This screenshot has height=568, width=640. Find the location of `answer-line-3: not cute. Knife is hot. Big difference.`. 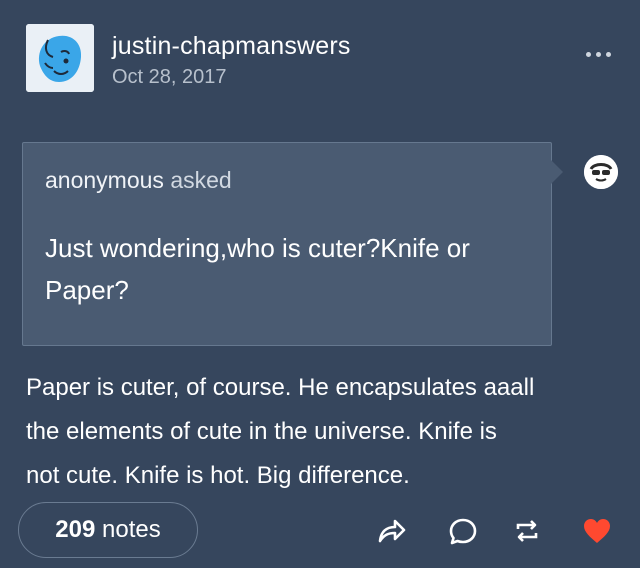

answer-line-3: not cute. Knife is hot. Big difference. is located at coordinates (218, 475).